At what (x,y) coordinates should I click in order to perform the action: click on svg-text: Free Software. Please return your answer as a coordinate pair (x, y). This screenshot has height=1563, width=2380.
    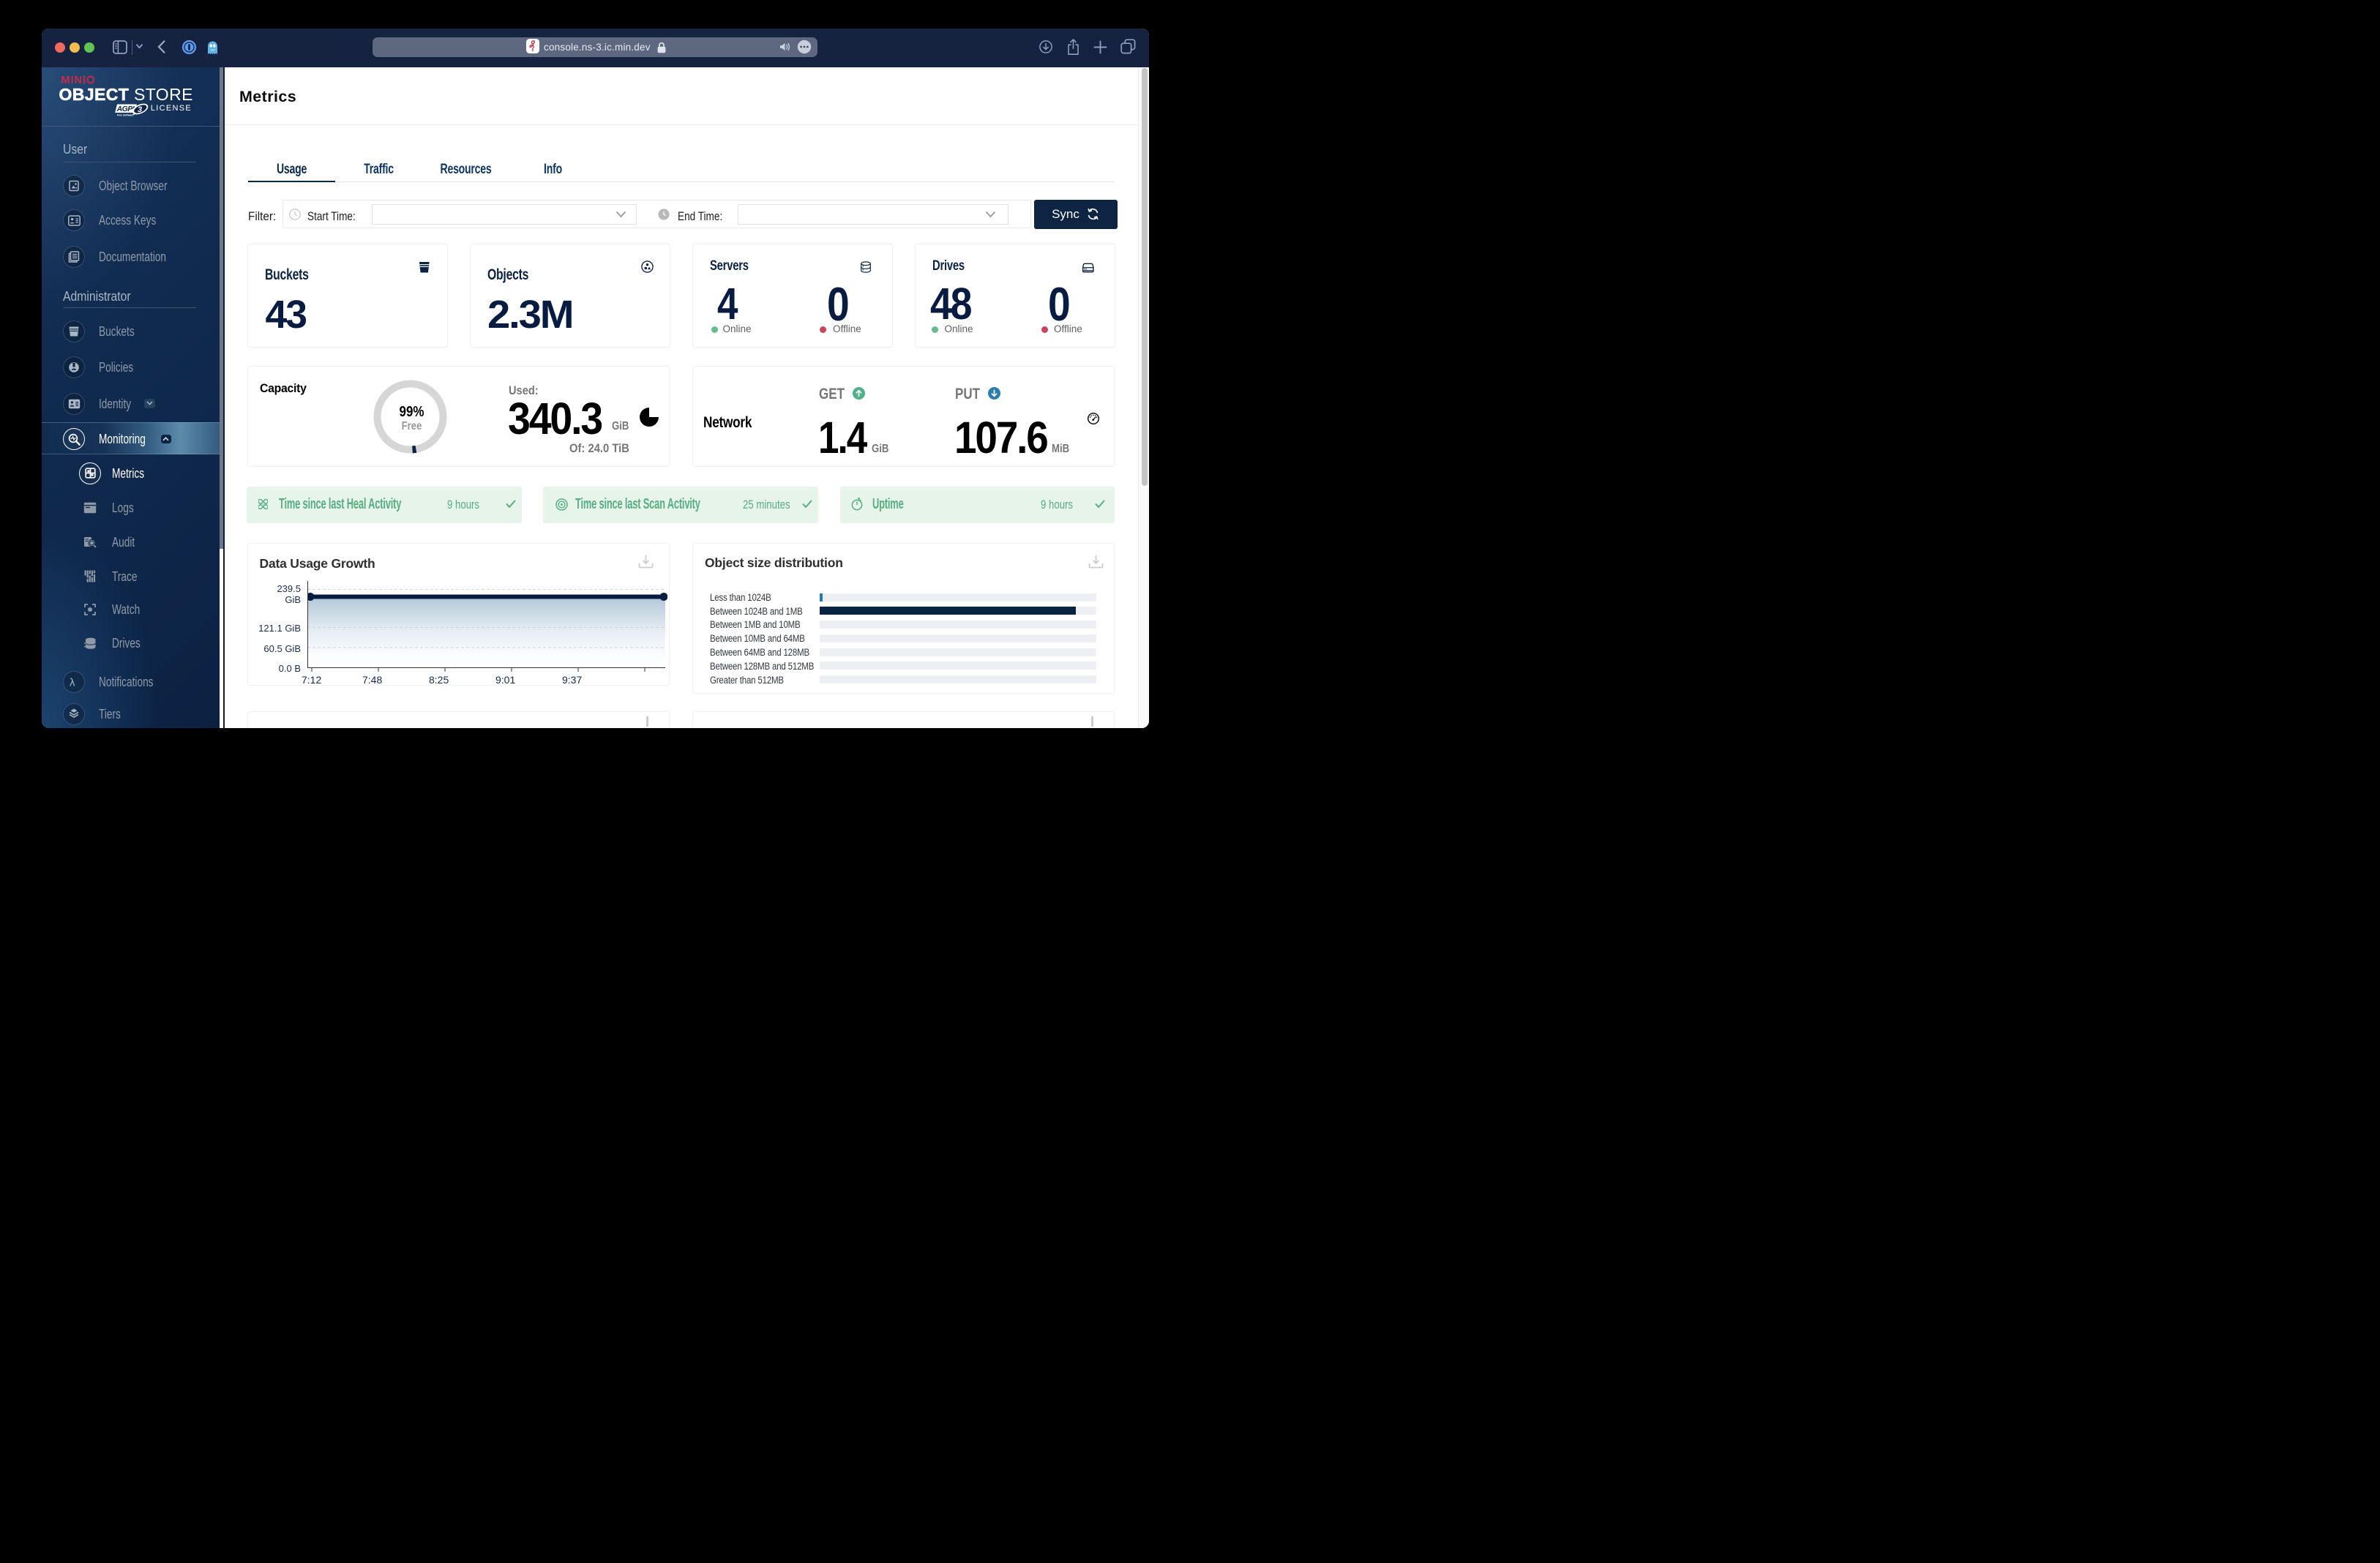
    Looking at the image, I should click on (125, 116).